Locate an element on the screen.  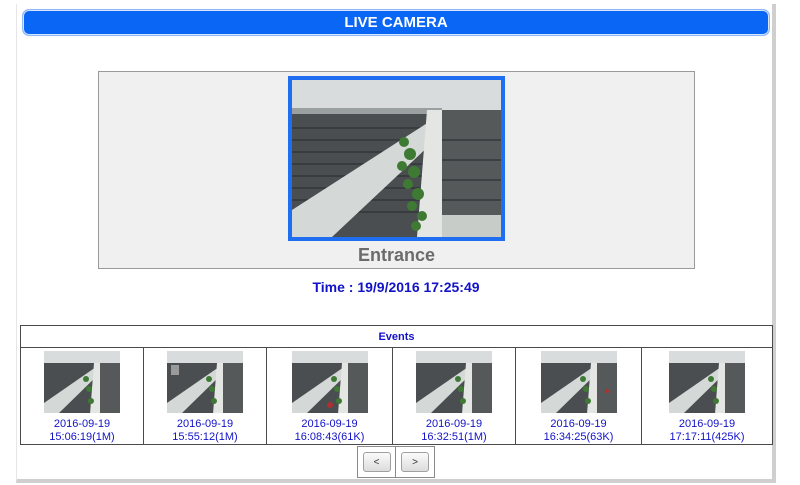
event-time: 15:06:19(1M) is located at coordinates (82, 437).